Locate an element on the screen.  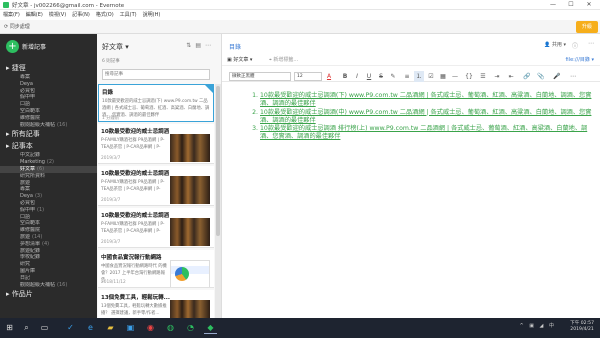
maximize-button: ☐ is located at coordinates (571, 5).